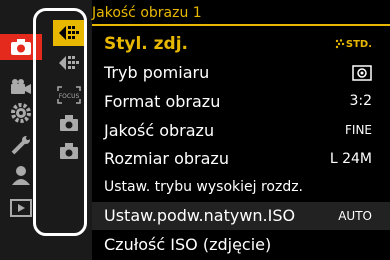 The image size is (390, 260). I want to click on video-camera-icon, so click(21, 87).